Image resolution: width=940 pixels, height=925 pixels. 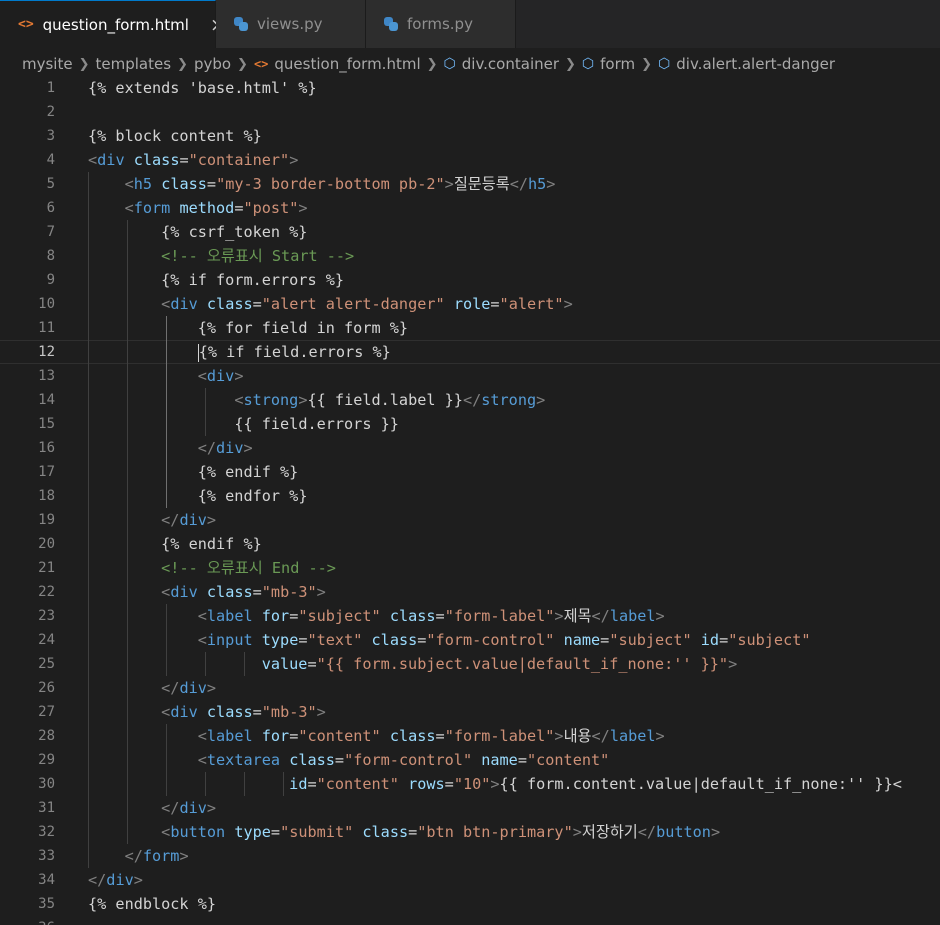 I want to click on code-line: 4 <div class="container">, so click(x=470, y=160).